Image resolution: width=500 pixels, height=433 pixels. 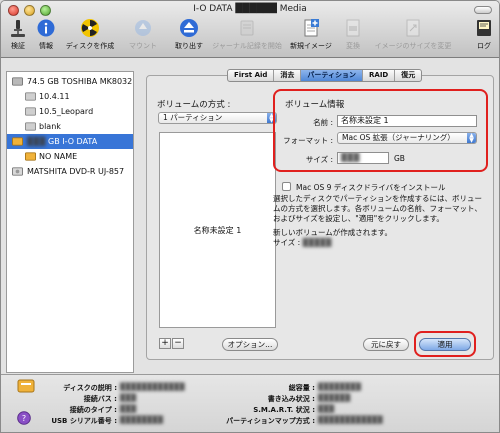 What do you see at coordinates (70, 156) in the screenshot?
I see `volume-item-no-name: NO NAME` at bounding box center [70, 156].